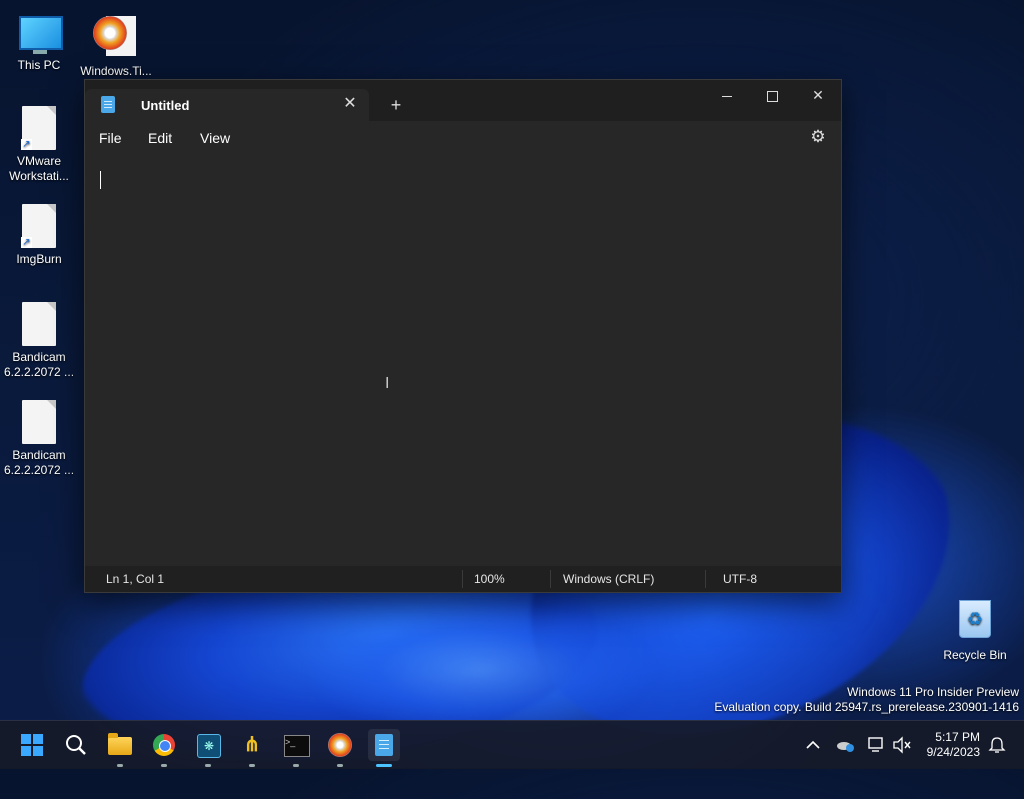 Image resolution: width=1024 pixels, height=799 pixels. What do you see at coordinates (252, 748) in the screenshot?
I see `app-icon: ⋔` at bounding box center [252, 748].